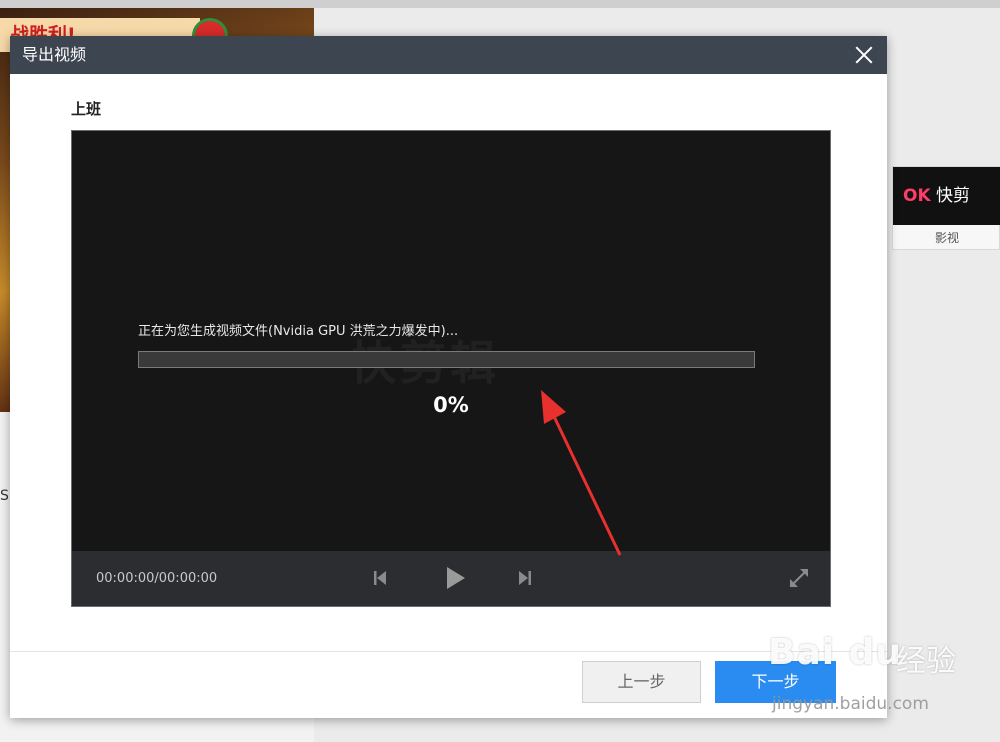  I want to click on skip-back-icon, so click(380, 578).